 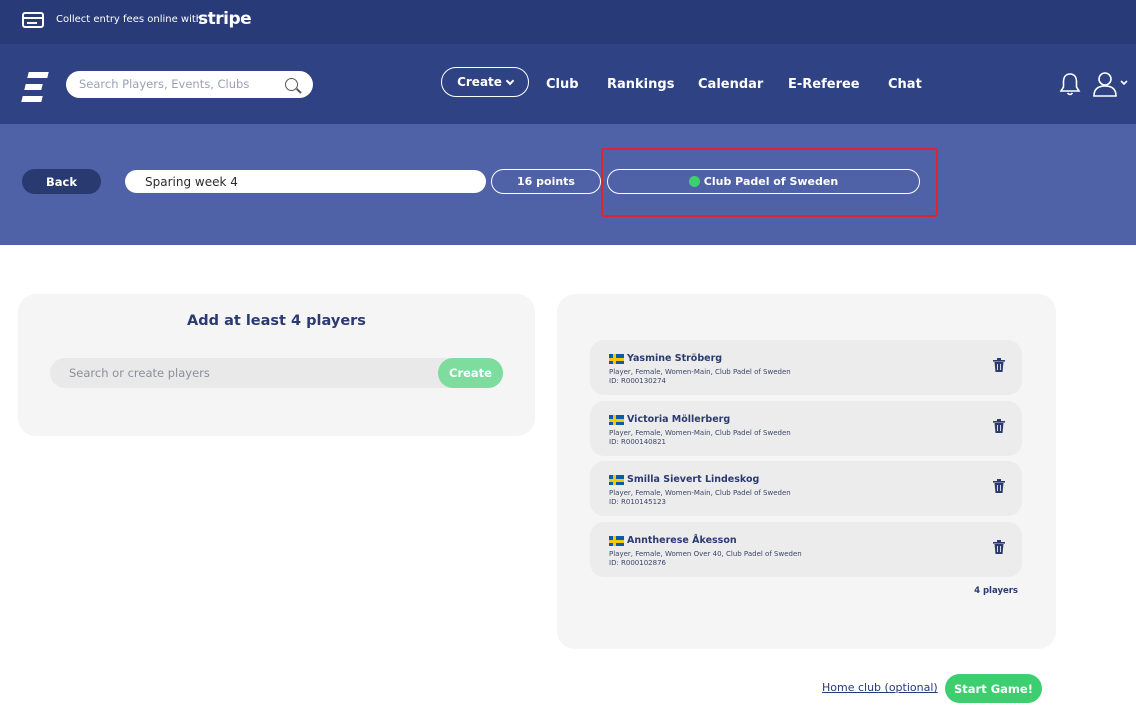 I want to click on player-search-input: Search or create players Create, so click(x=276, y=373).